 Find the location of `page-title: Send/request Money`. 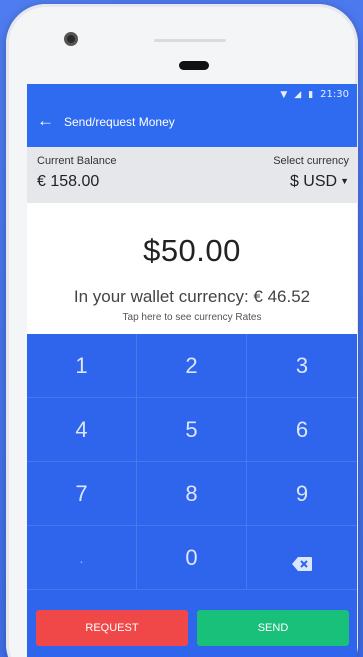

page-title: Send/request Money is located at coordinates (119, 122).